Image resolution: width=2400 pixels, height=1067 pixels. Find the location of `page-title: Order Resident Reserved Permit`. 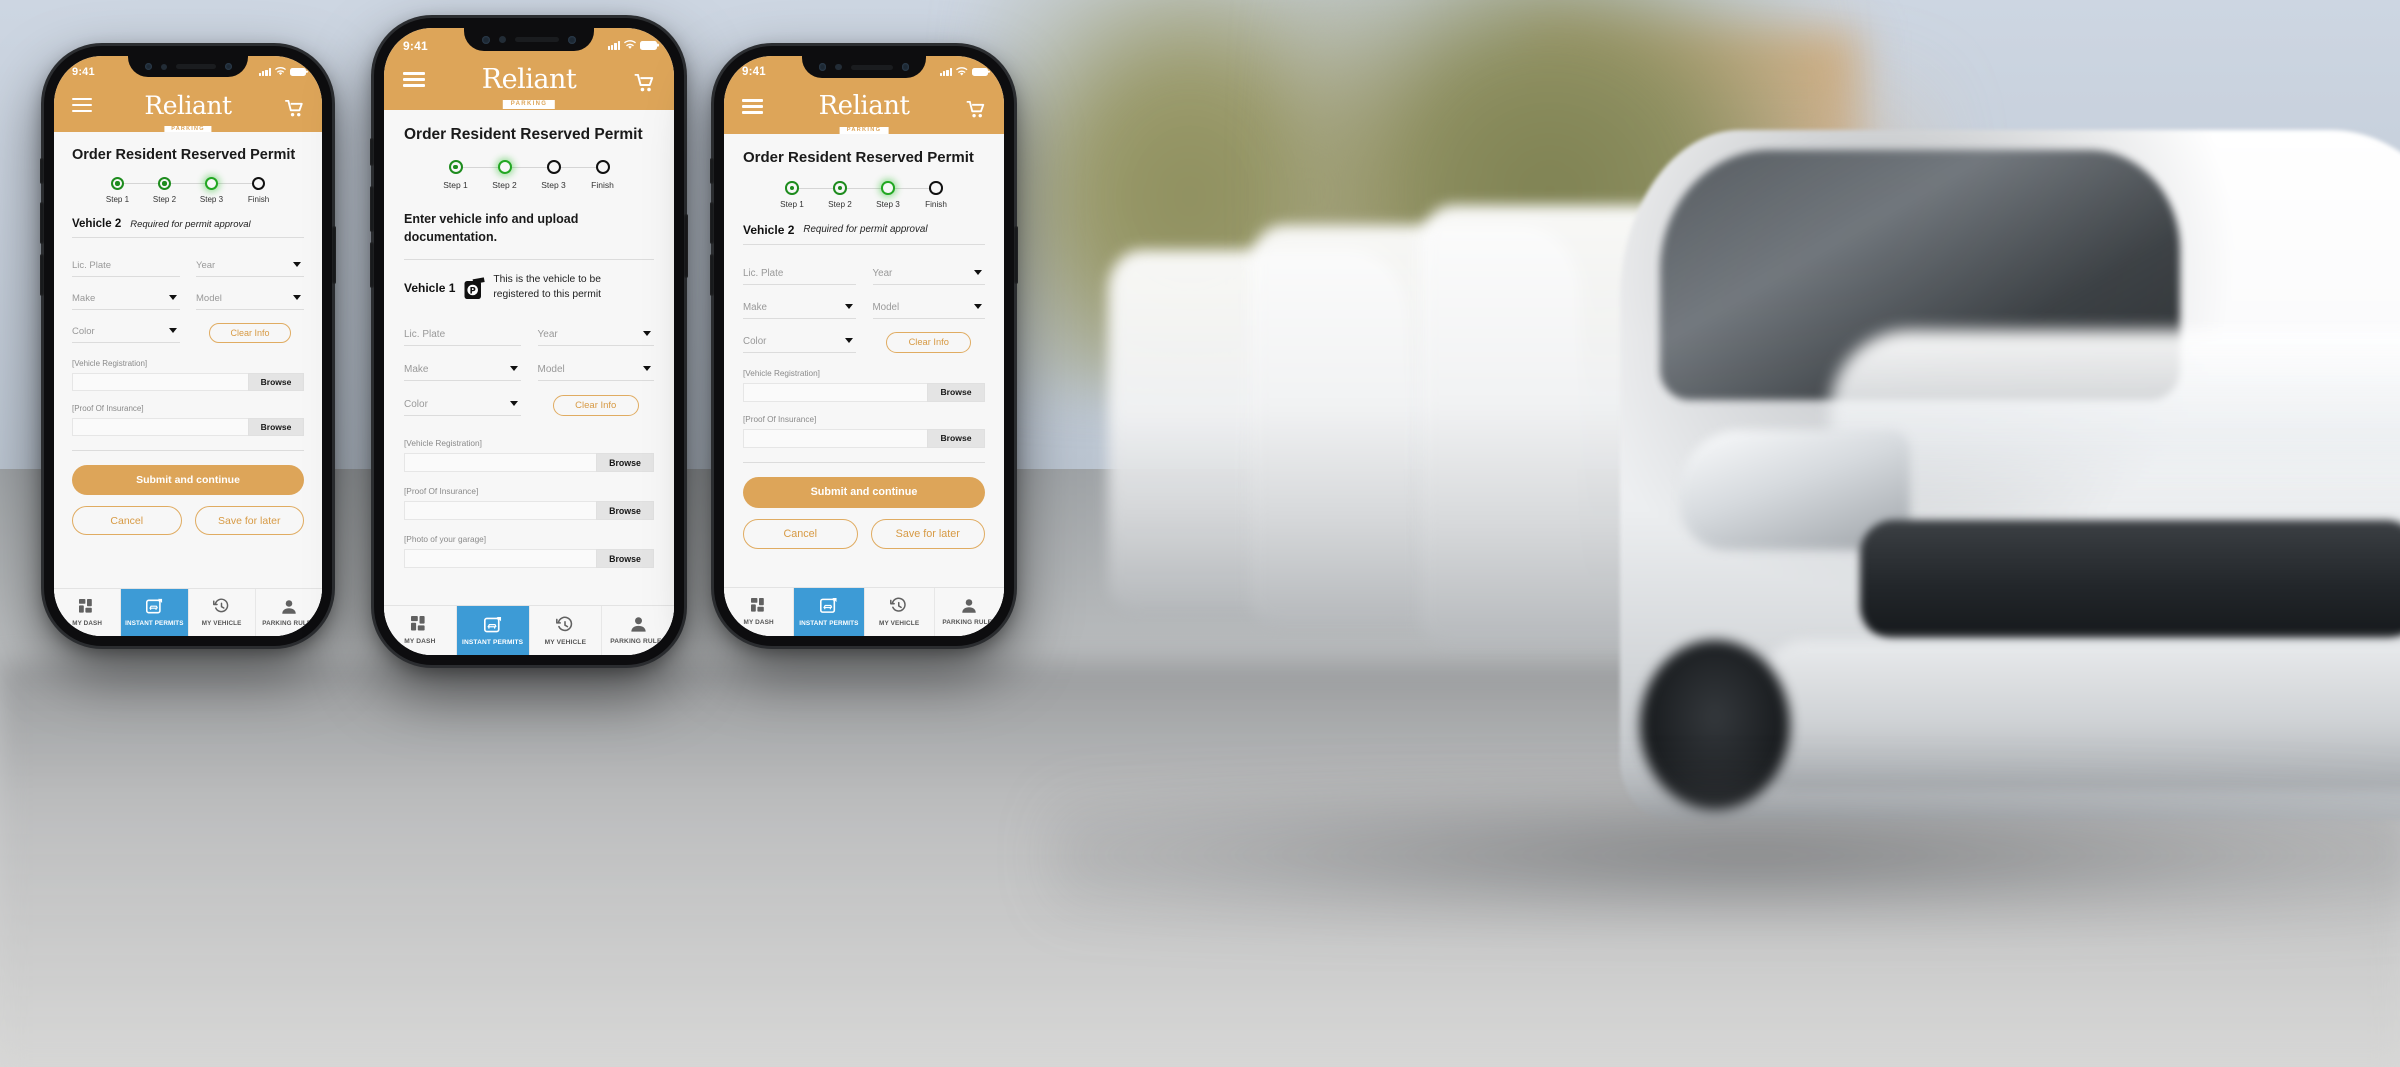

page-title: Order Resident Reserved Permit is located at coordinates (184, 155).